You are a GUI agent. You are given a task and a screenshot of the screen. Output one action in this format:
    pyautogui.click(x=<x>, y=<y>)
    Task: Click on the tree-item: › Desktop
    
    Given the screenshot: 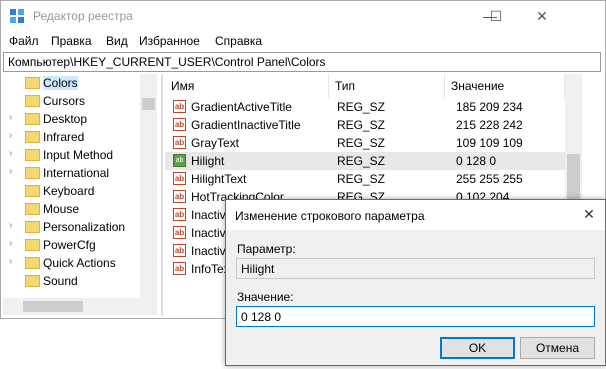 What is the action you would take?
    pyautogui.click(x=73, y=119)
    